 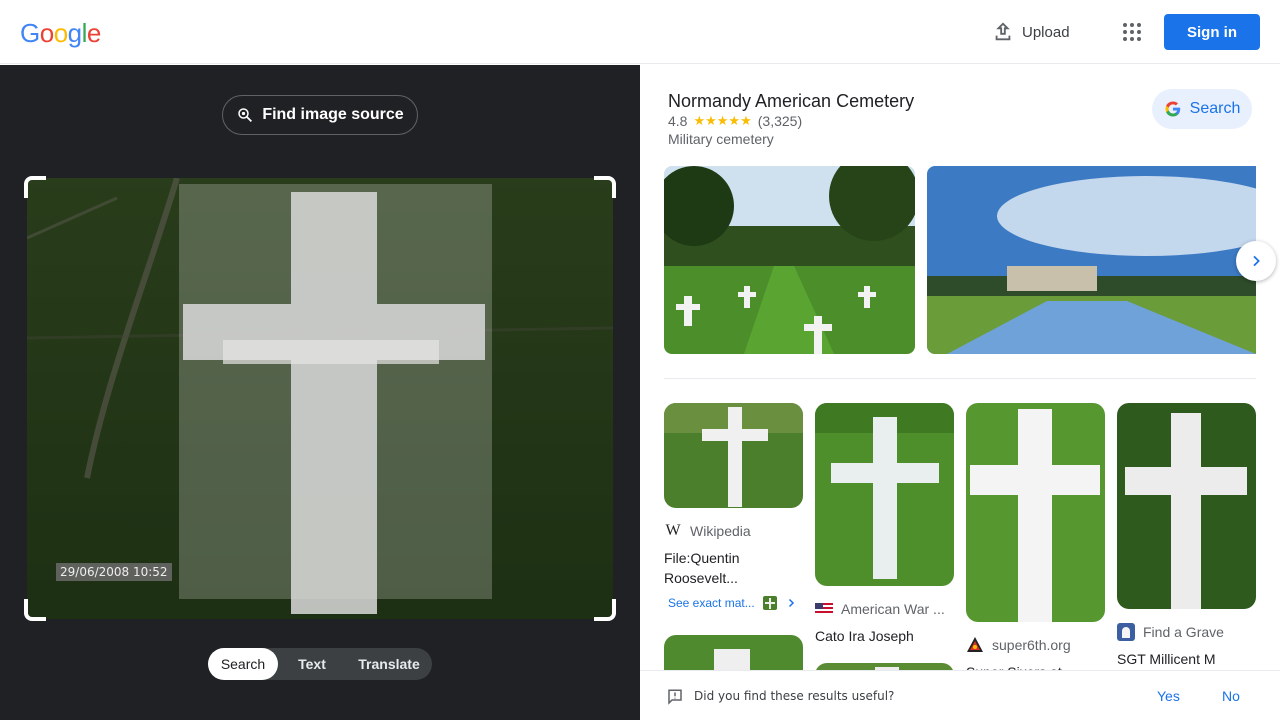 I want to click on feedback-question: Did you find these results useful?, so click(x=794, y=696).